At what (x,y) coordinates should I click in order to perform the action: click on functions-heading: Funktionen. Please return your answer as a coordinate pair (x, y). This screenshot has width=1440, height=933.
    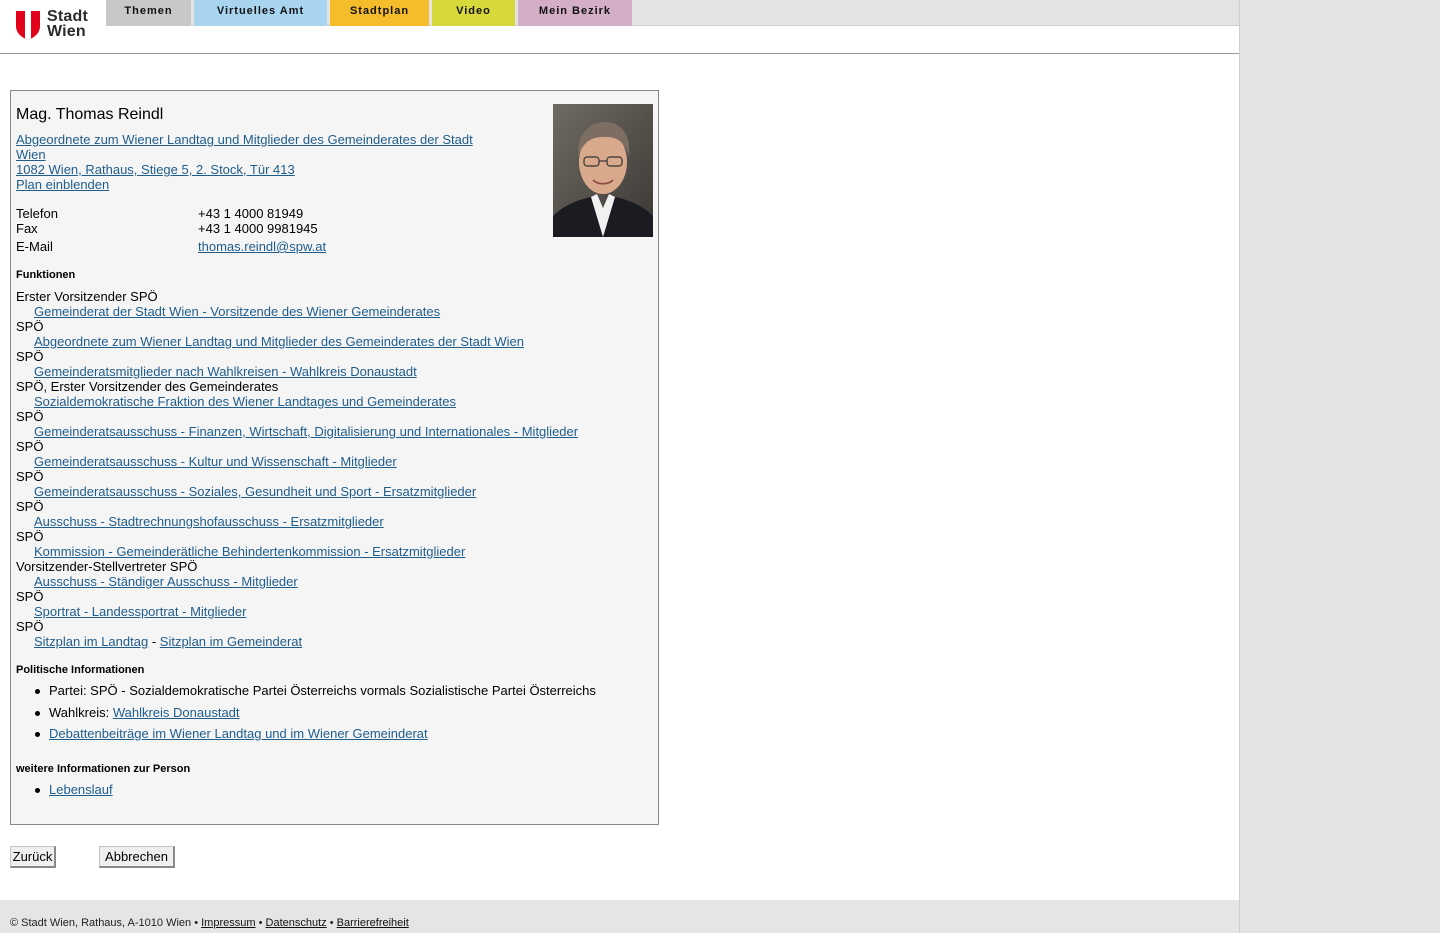
    Looking at the image, I should click on (46, 275).